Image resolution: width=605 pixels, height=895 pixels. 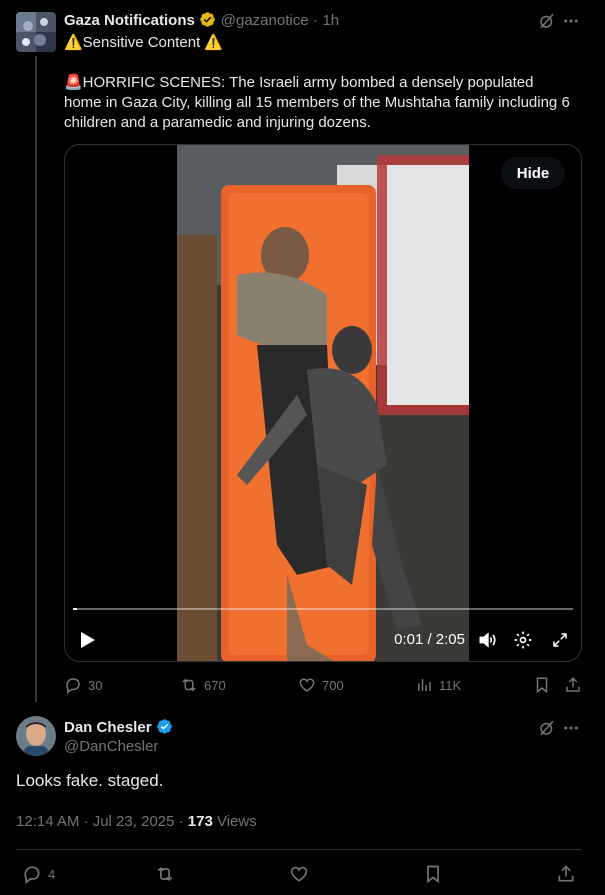 What do you see at coordinates (203, 685) in the screenshot?
I see `repost-button: 670` at bounding box center [203, 685].